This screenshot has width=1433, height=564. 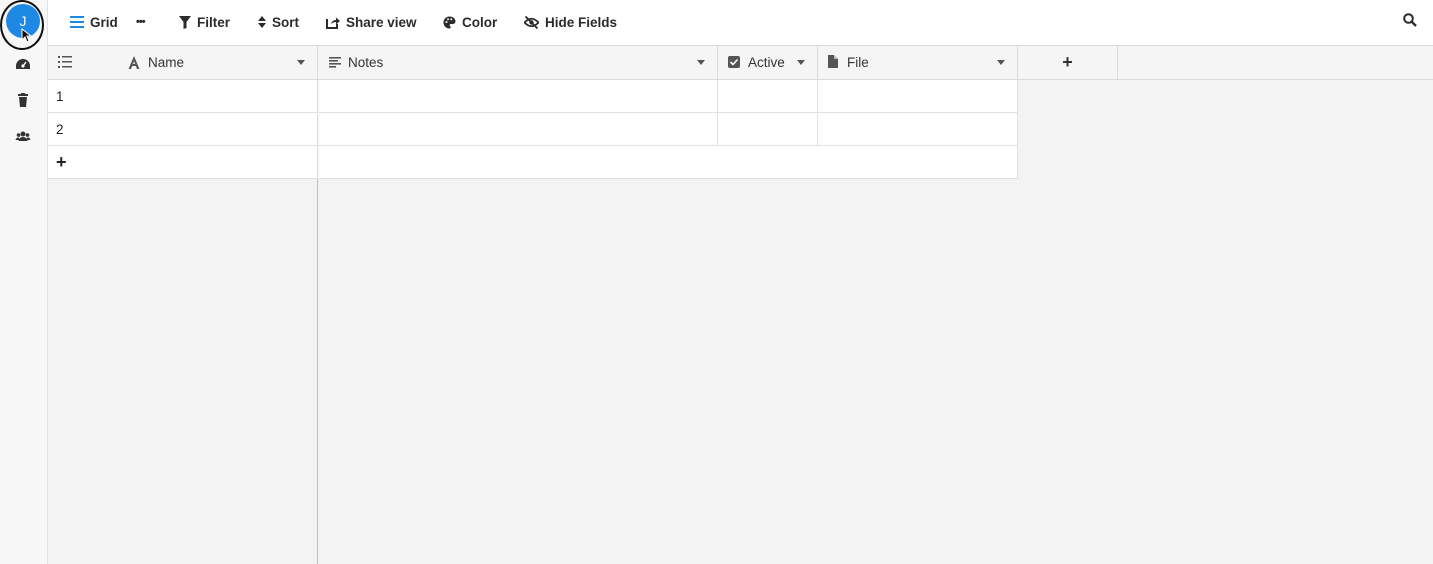 I want to click on add-row-button: +, so click(x=183, y=162).